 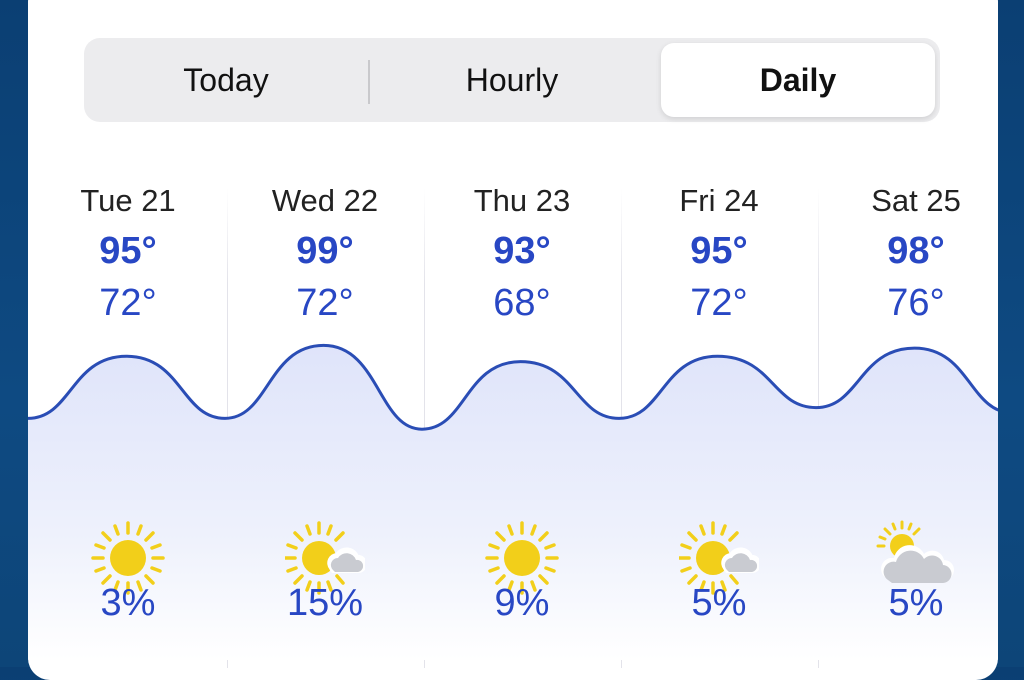 I want to click on day-label: Fri 24, so click(x=719, y=200).